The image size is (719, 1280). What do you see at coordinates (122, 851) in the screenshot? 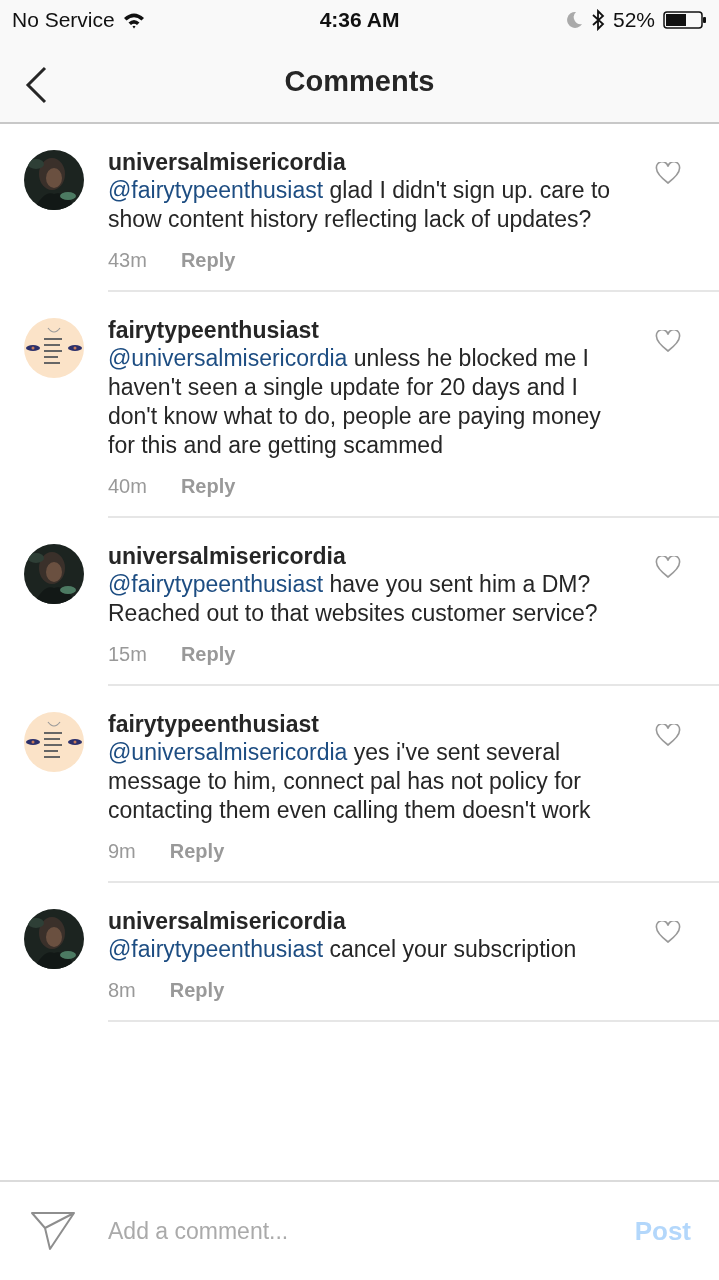
I see `comment-time: 9m` at bounding box center [122, 851].